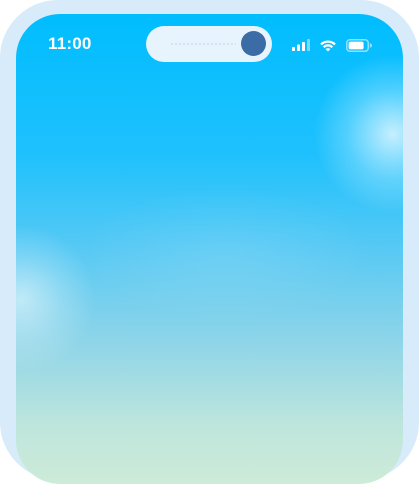 The width and height of the screenshot is (419, 484). Describe the element at coordinates (253, 43) in the screenshot. I see `front-camera-icon` at that location.